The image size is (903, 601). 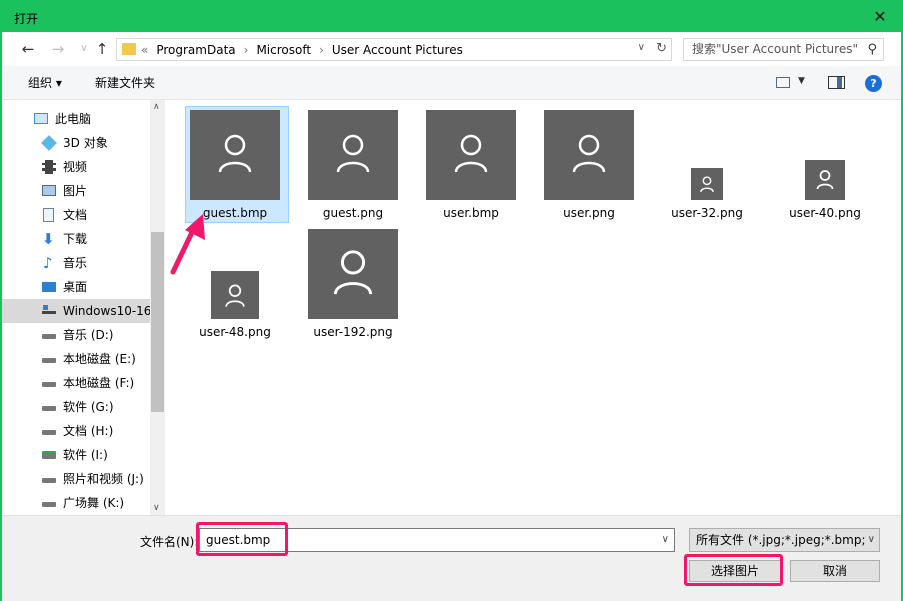 What do you see at coordinates (49, 167) in the screenshot?
I see `video-icon` at bounding box center [49, 167].